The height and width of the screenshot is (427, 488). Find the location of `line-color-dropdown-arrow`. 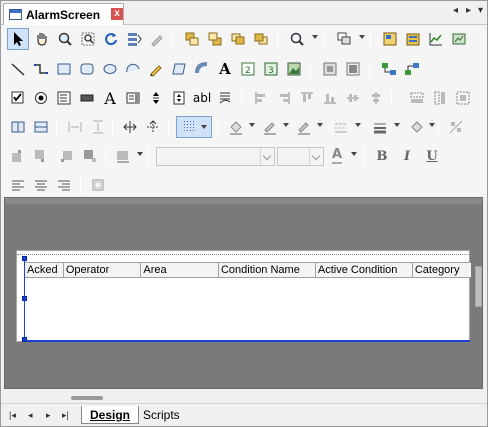

line-color-dropdown-arrow is located at coordinates (286, 125).